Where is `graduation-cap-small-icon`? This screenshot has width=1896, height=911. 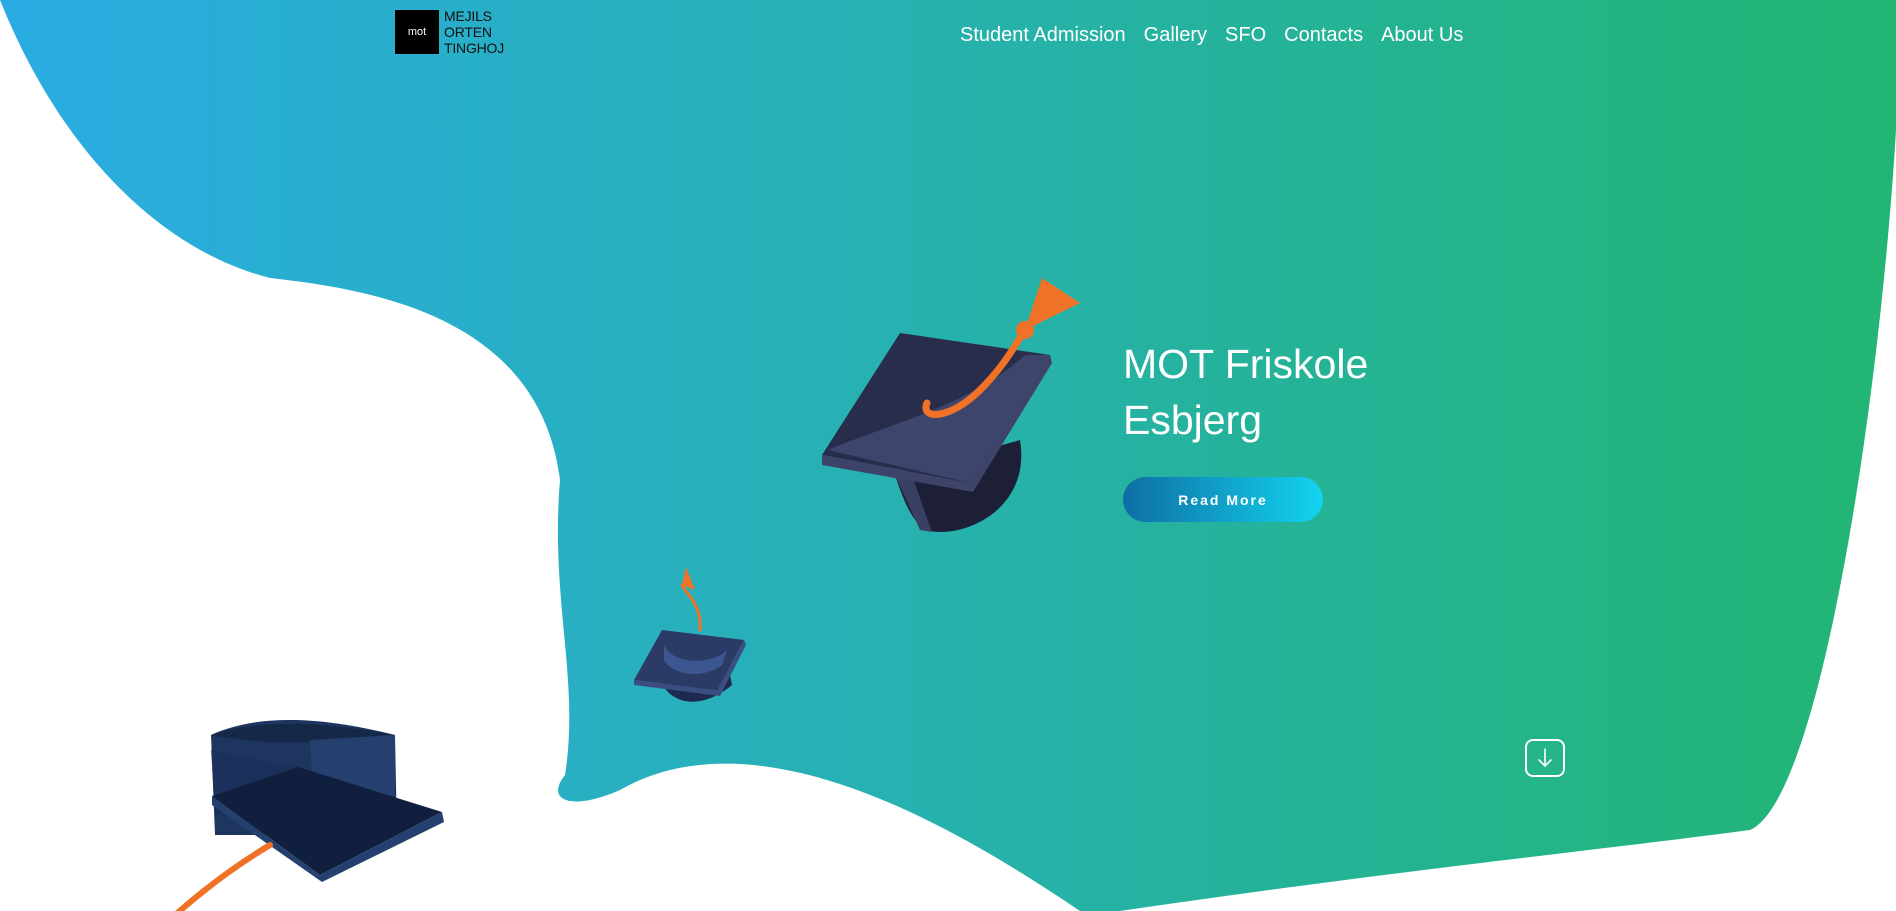 graduation-cap-small-icon is located at coordinates (690, 634).